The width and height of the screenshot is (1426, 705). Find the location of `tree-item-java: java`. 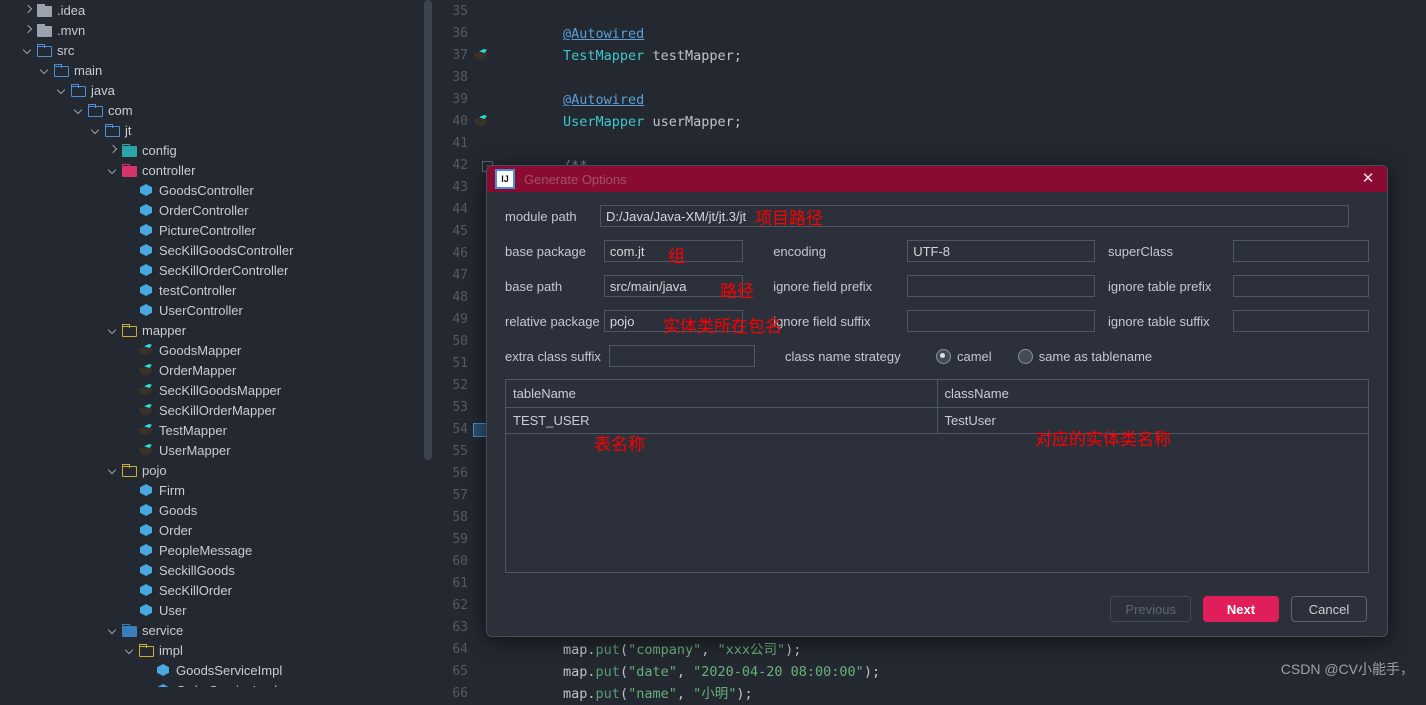

tree-item-java: java is located at coordinates (216, 90).